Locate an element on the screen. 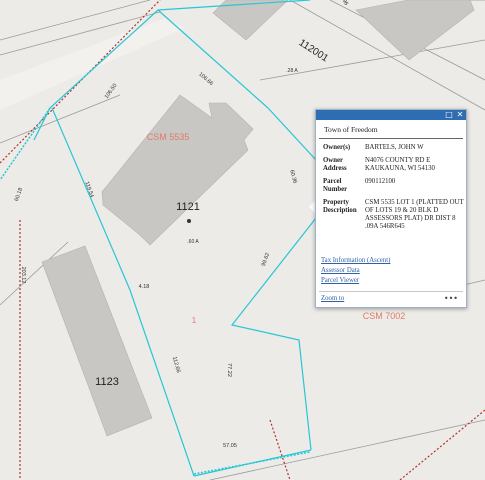 This screenshot has height=480, width=485. parcel-number-1123: 1123 is located at coordinates (107, 382).